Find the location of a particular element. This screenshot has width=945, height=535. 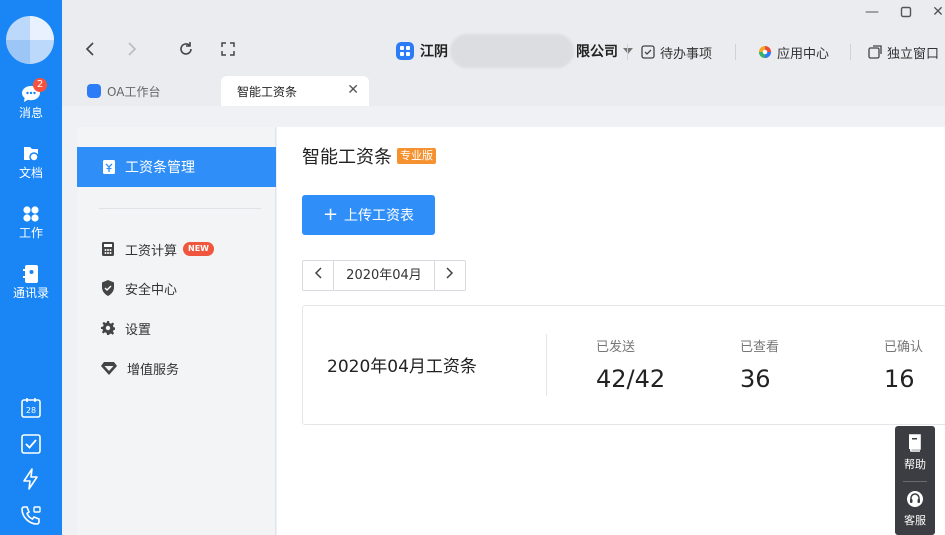

refresh-button is located at coordinates (186, 51).